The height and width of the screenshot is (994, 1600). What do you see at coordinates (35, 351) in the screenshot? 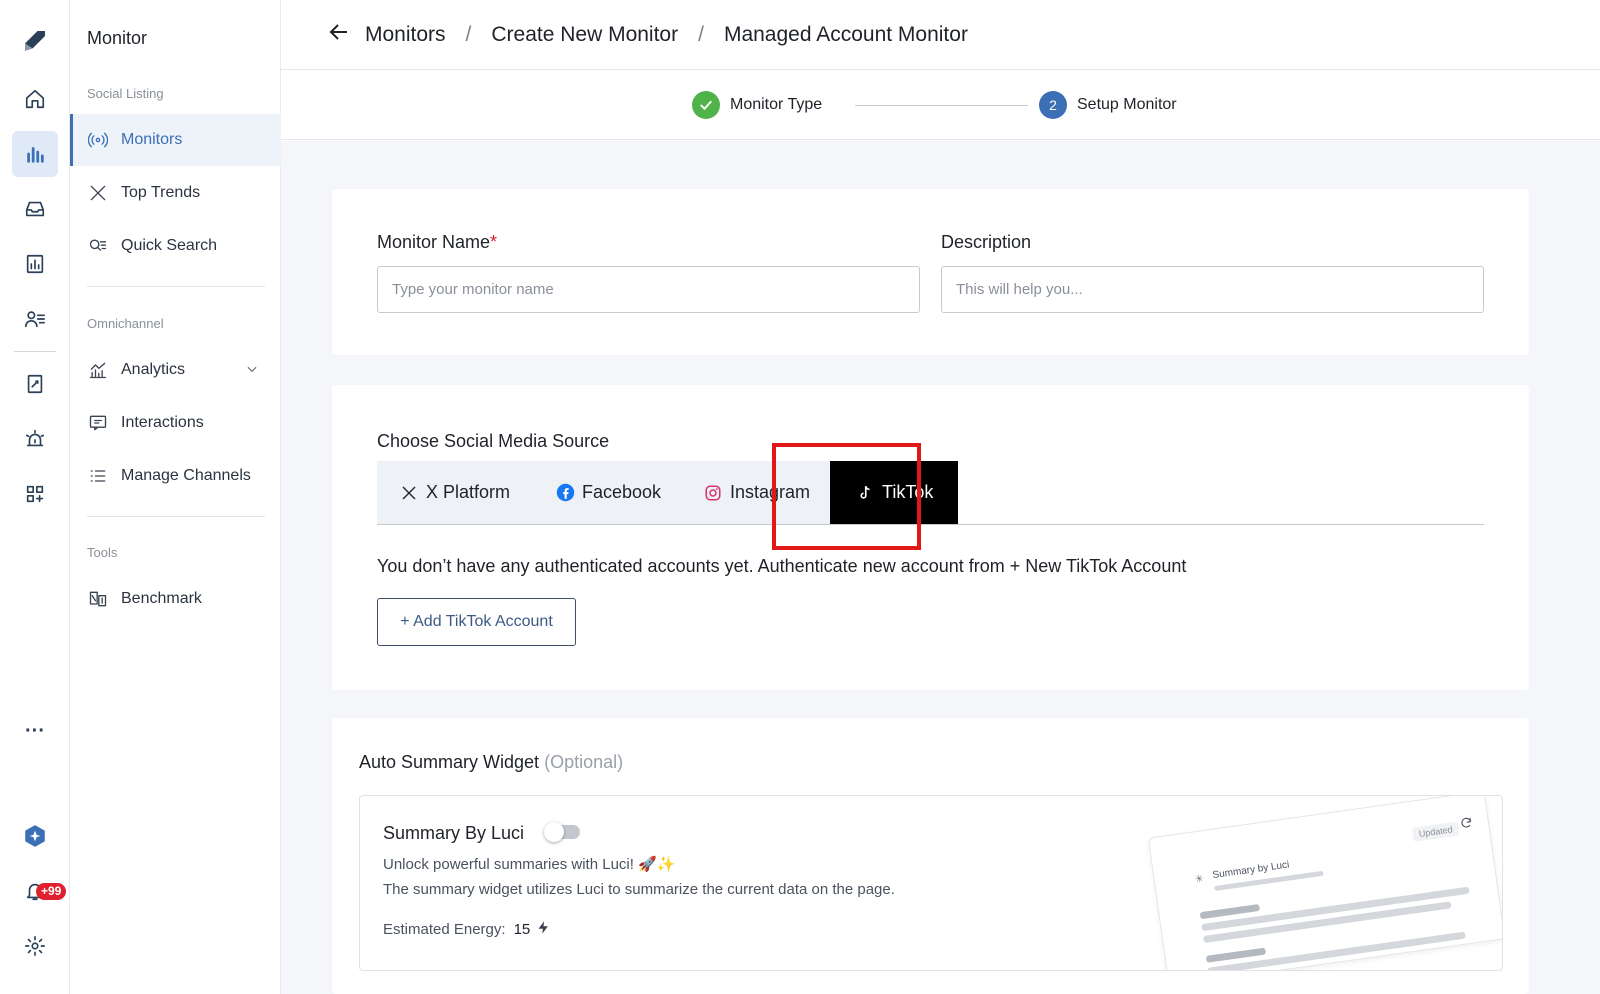
I see `rail-divider` at bounding box center [35, 351].